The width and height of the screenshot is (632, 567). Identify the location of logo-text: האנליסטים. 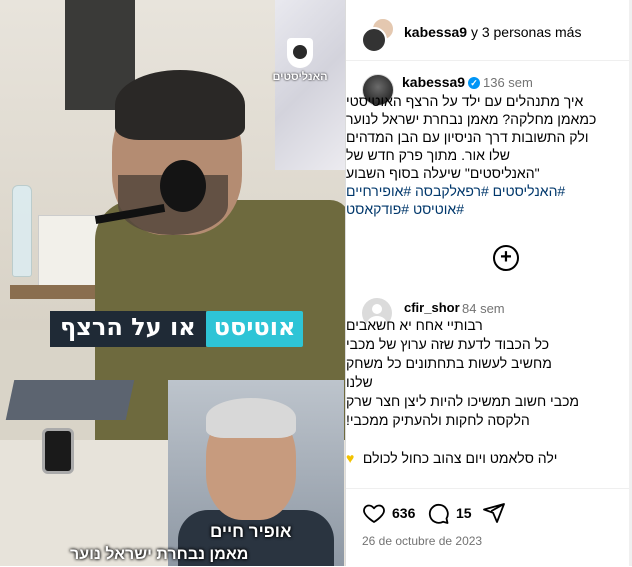
(300, 77).